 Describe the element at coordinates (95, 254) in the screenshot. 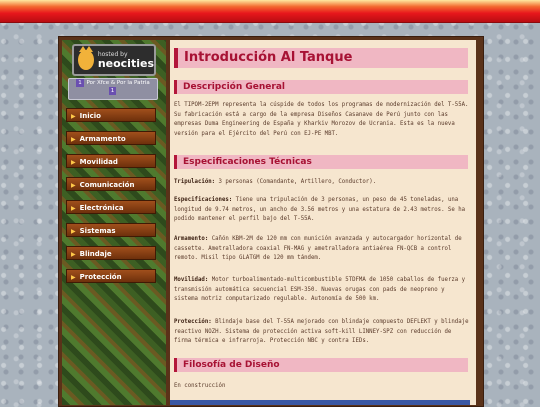

I see `nav-label: Blindaje` at that location.